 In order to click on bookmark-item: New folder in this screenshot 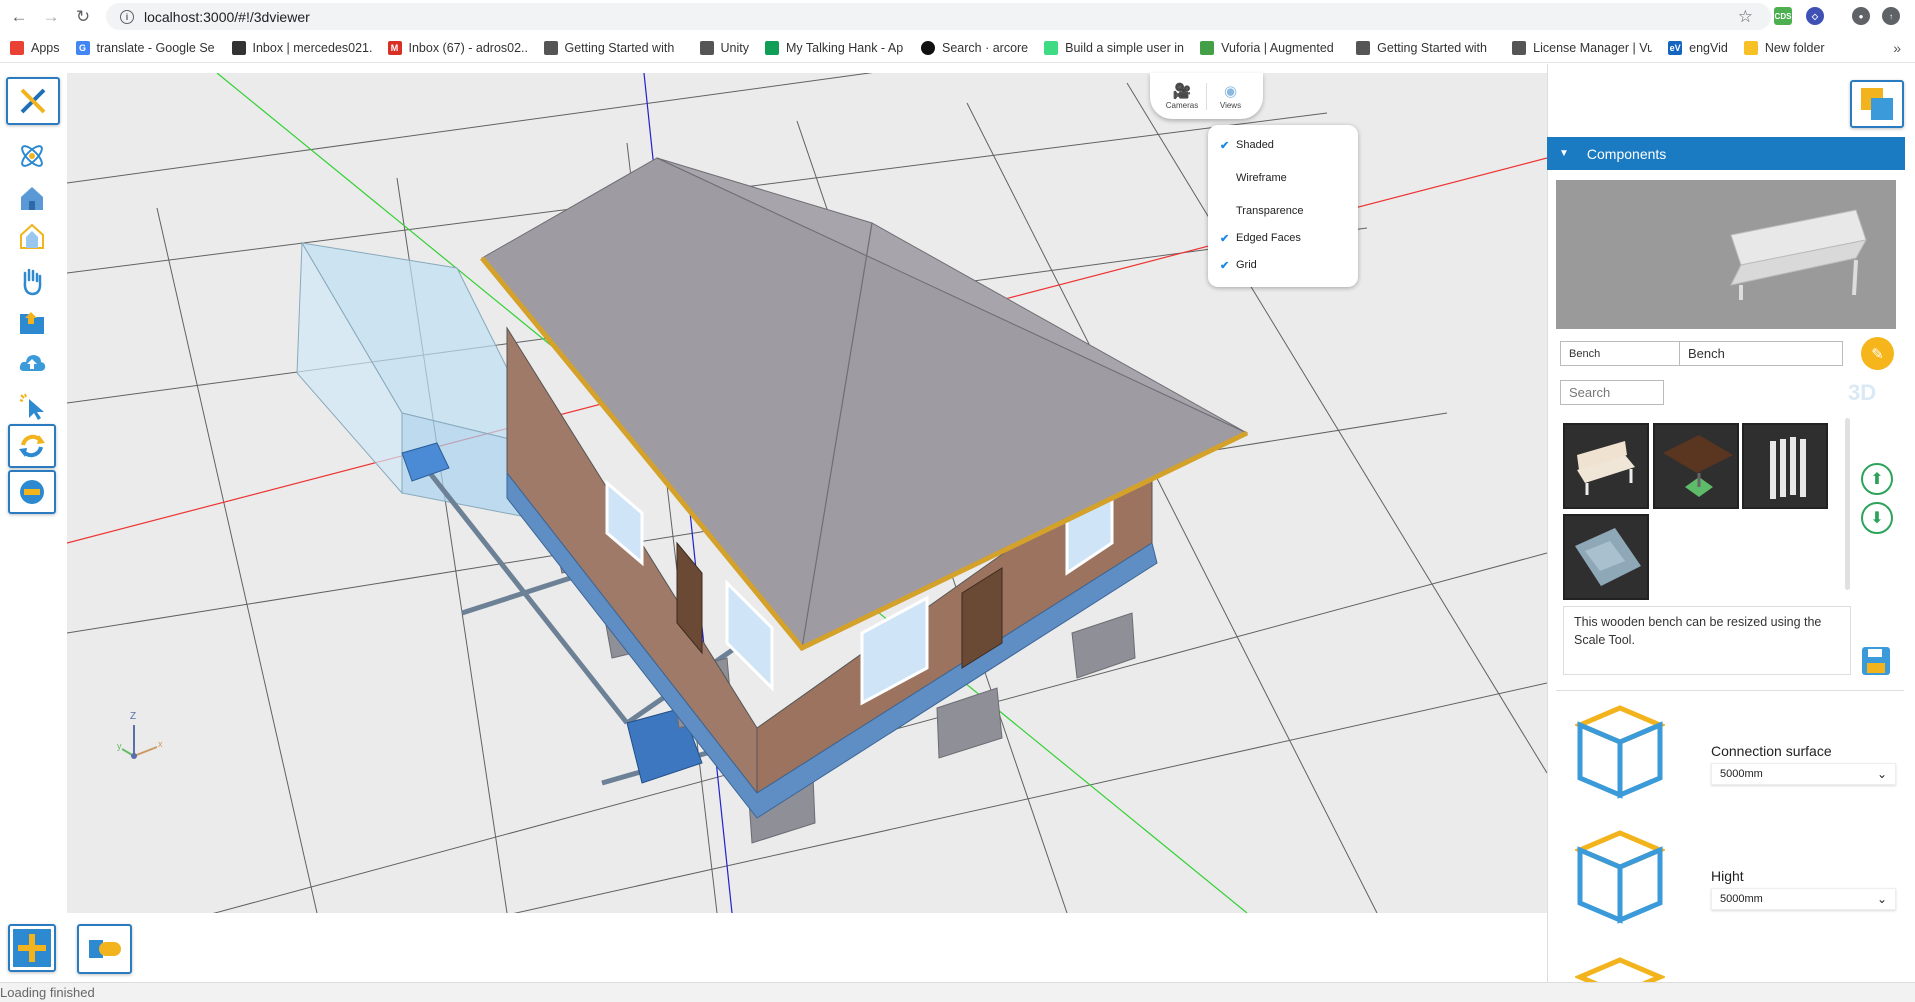, I will do `click(1784, 47)`.